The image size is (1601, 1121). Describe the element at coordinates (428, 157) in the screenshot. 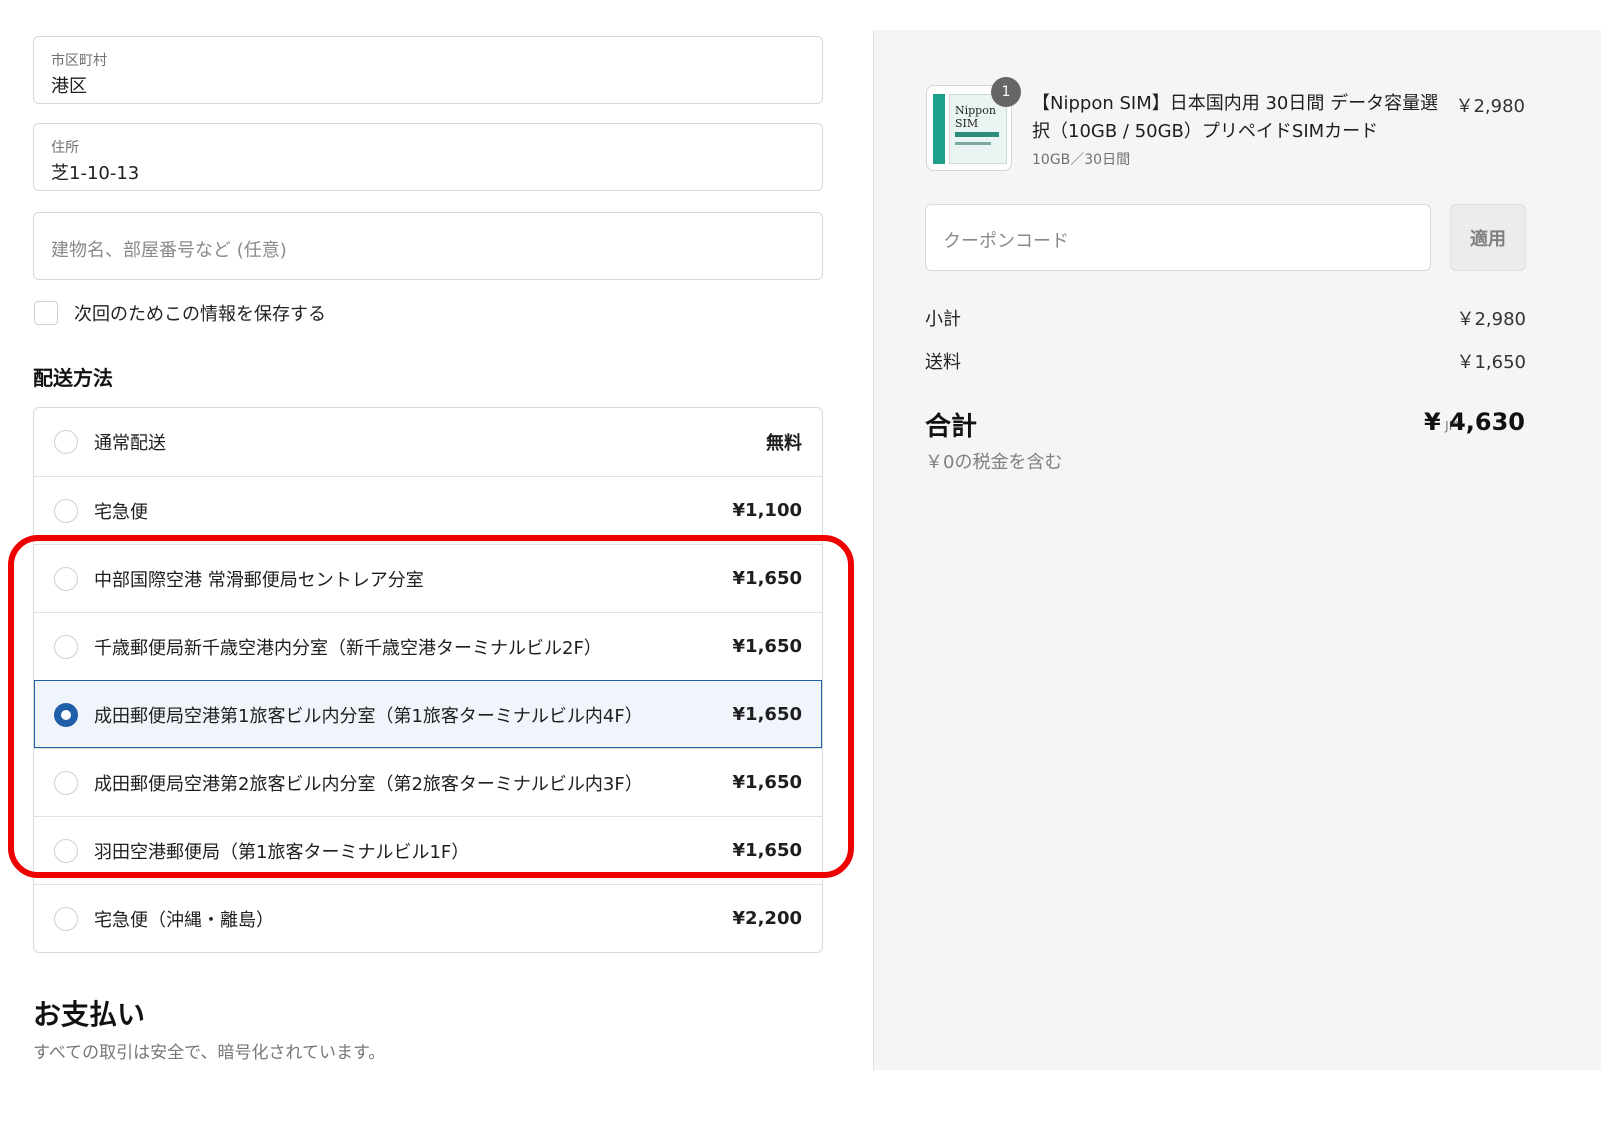

I see `street-field: 住所 芝1-10-13` at that location.